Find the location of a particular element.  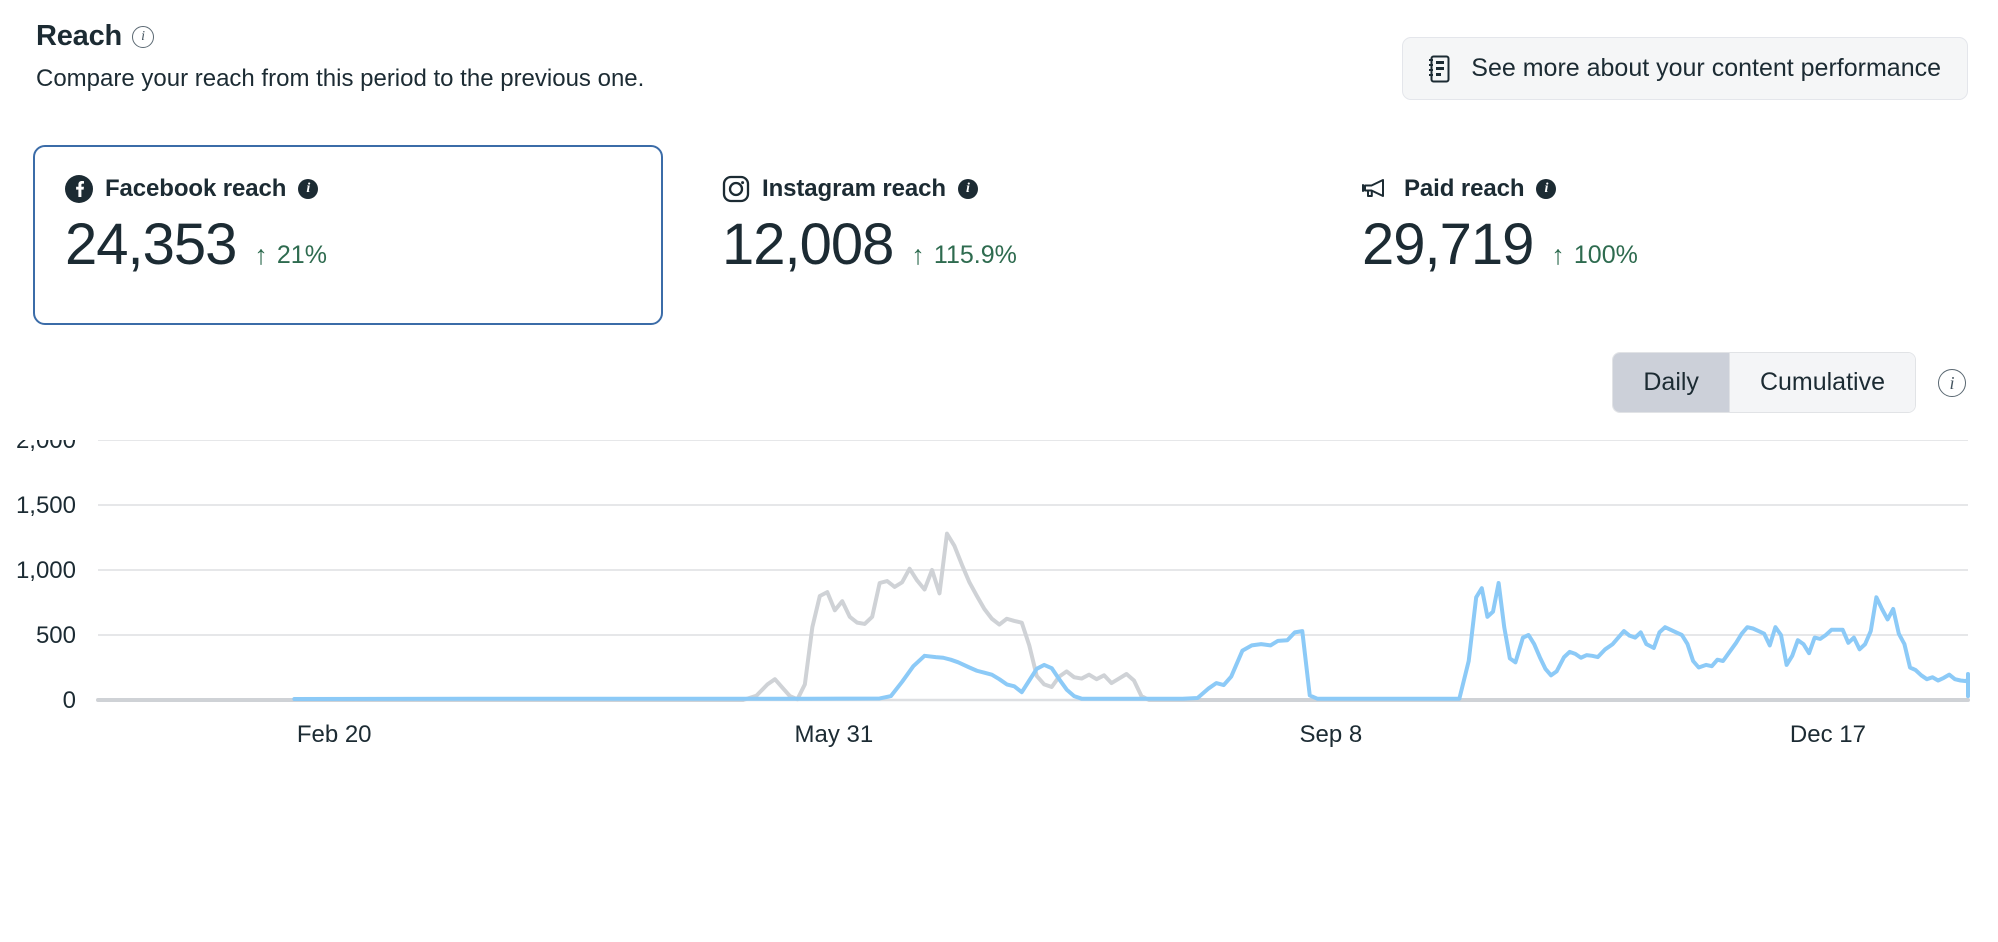

card-header: Paid reach i is located at coordinates (1610, 189).